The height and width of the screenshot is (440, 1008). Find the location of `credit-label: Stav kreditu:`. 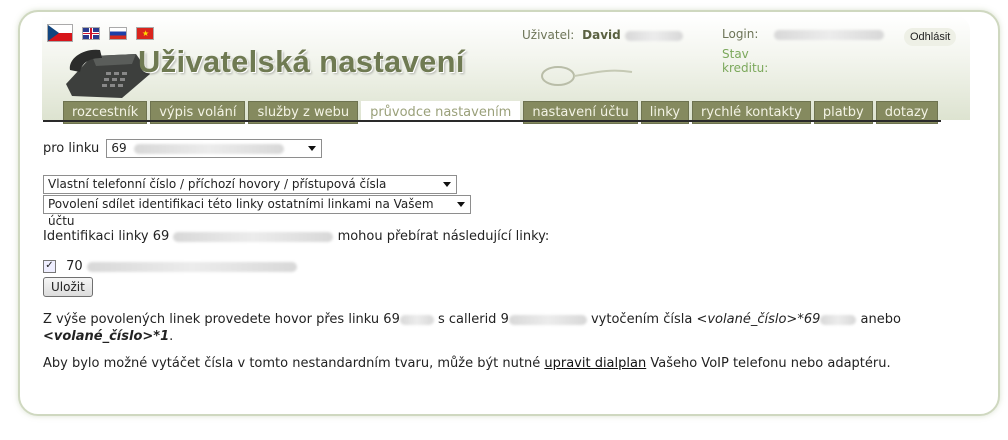

credit-label: Stav kreditu: is located at coordinates (745, 61).